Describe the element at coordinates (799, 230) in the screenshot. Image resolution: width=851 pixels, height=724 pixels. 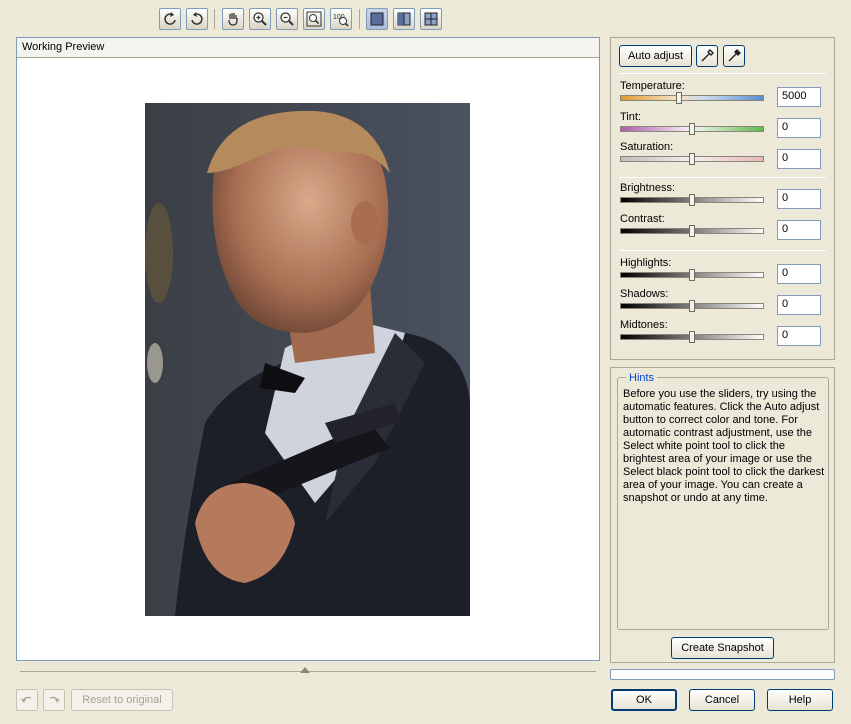
I see `contrast-input: 0` at that location.